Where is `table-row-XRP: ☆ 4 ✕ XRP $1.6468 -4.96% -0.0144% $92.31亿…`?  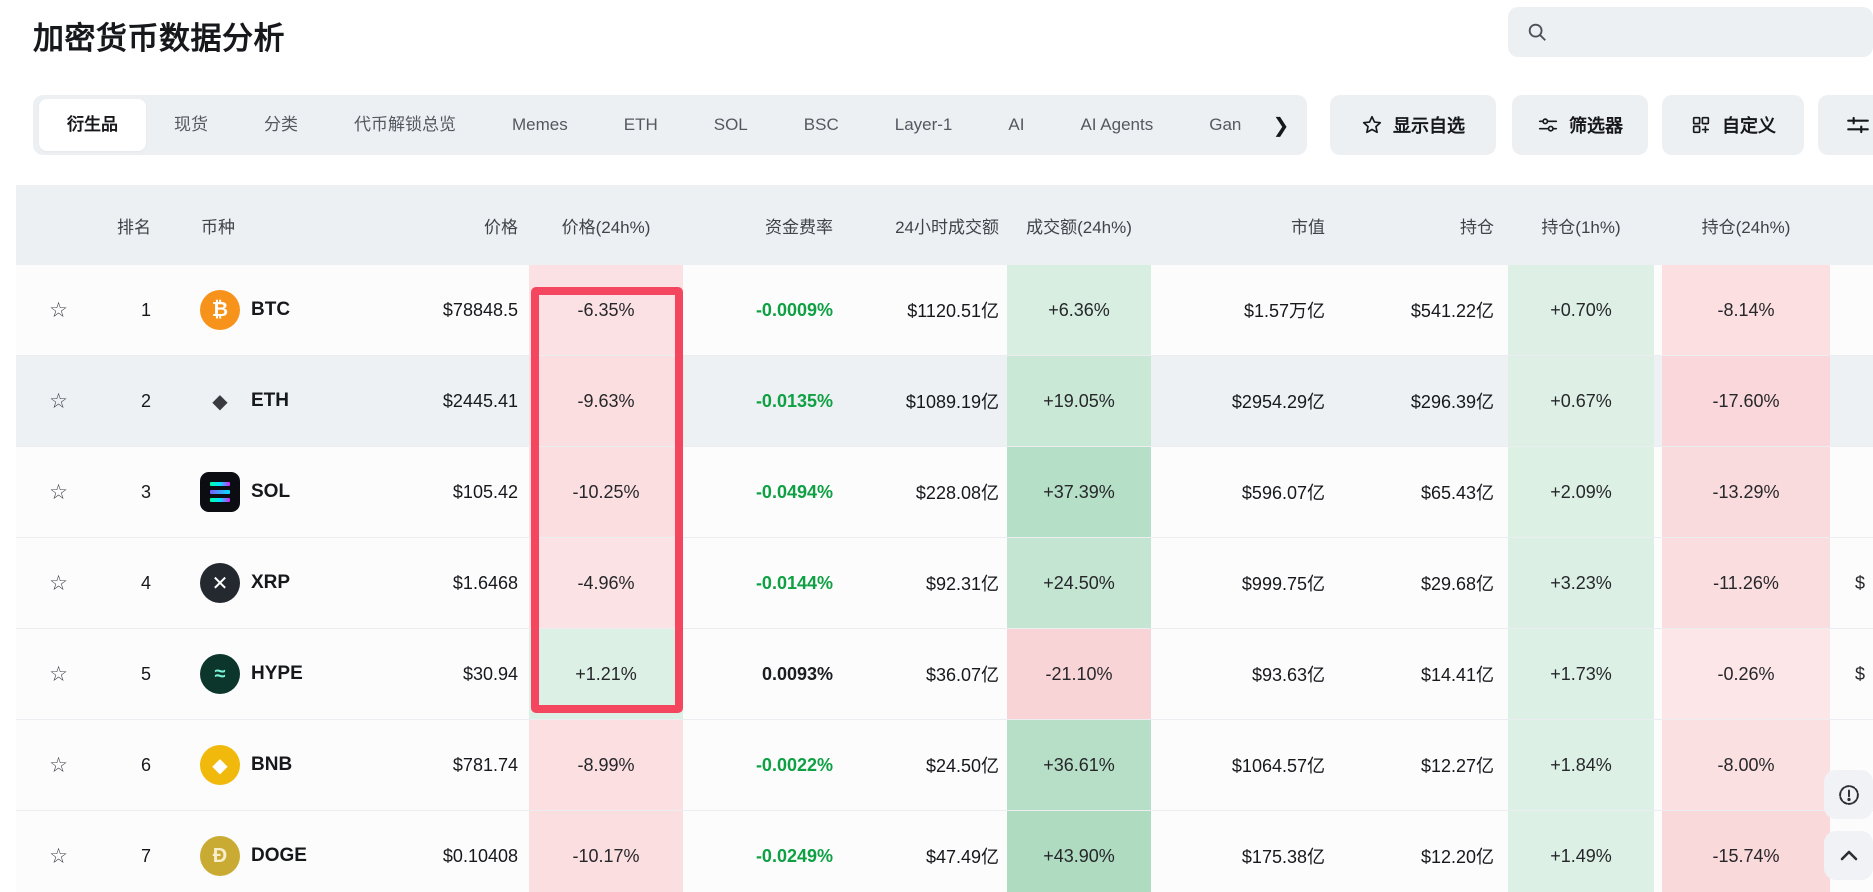
table-row-XRP: ☆ 4 ✕ XRP $1.6468 -4.96% -0.0144% $92.31亿… is located at coordinates (944, 583).